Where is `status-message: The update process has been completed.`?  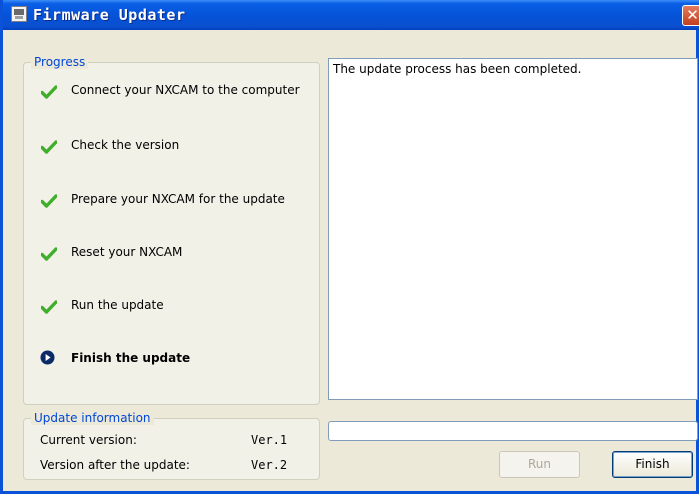 status-message: The update process has been completed. is located at coordinates (457, 69).